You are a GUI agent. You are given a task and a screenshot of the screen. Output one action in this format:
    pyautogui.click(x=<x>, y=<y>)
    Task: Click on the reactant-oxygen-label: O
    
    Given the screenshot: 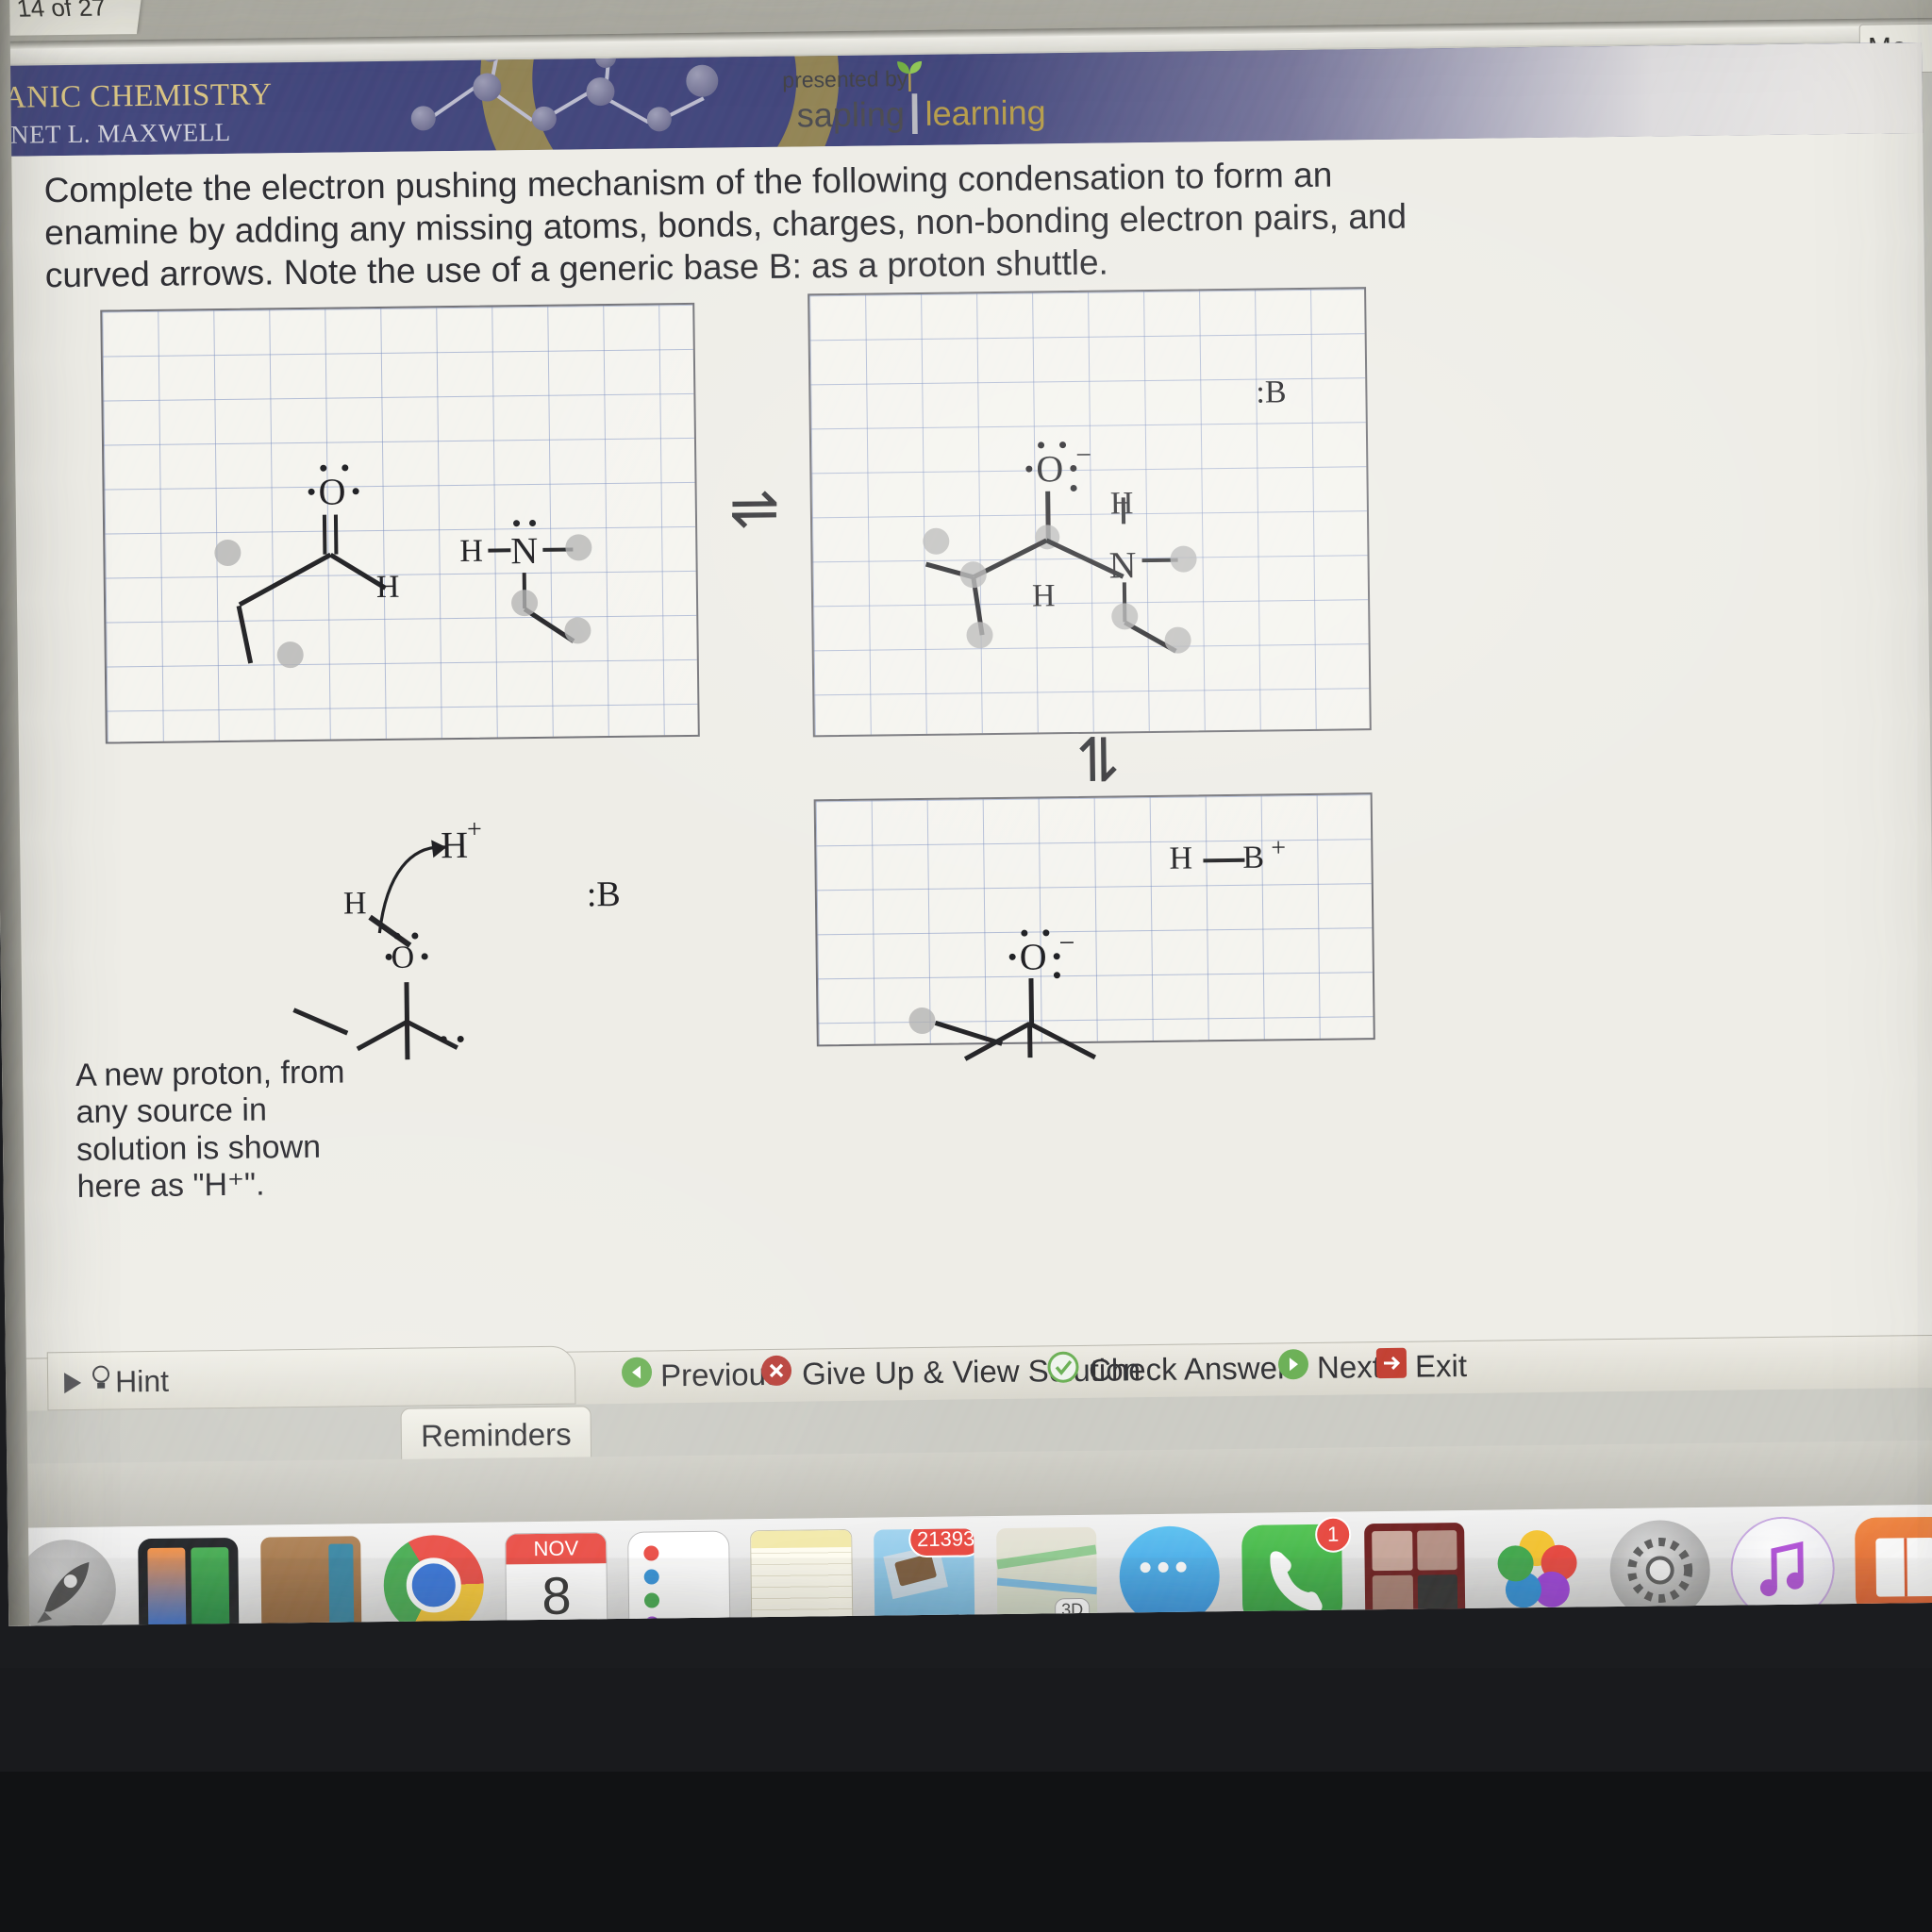 What is the action you would take?
    pyautogui.click(x=332, y=491)
    